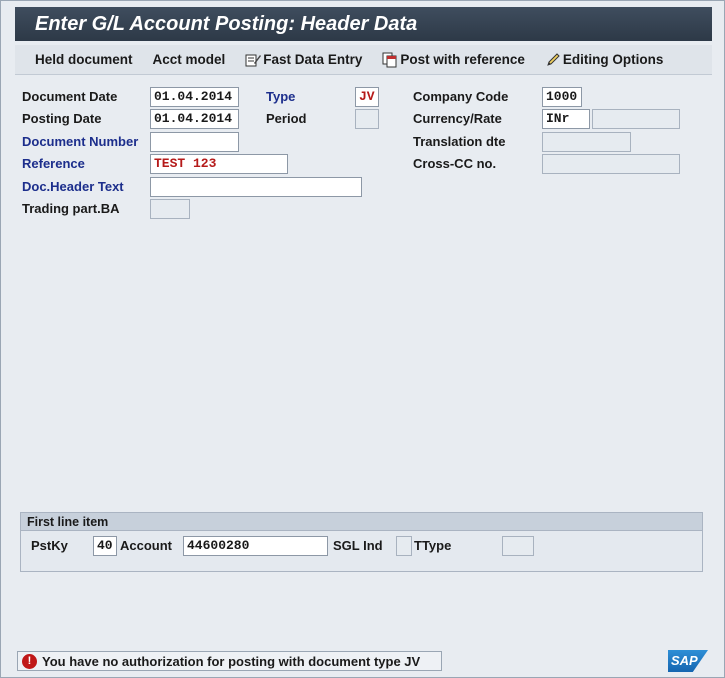 The width and height of the screenshot is (725, 678). Describe the element at coordinates (219, 164) in the screenshot. I see `reference-field: TEST 123` at that location.